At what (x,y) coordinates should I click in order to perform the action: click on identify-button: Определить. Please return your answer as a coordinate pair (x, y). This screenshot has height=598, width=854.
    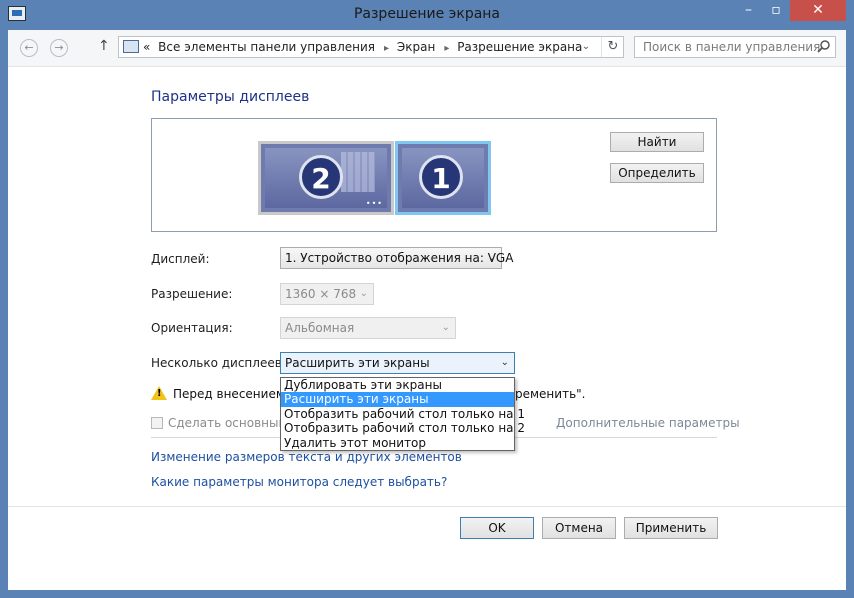
    Looking at the image, I should click on (657, 173).